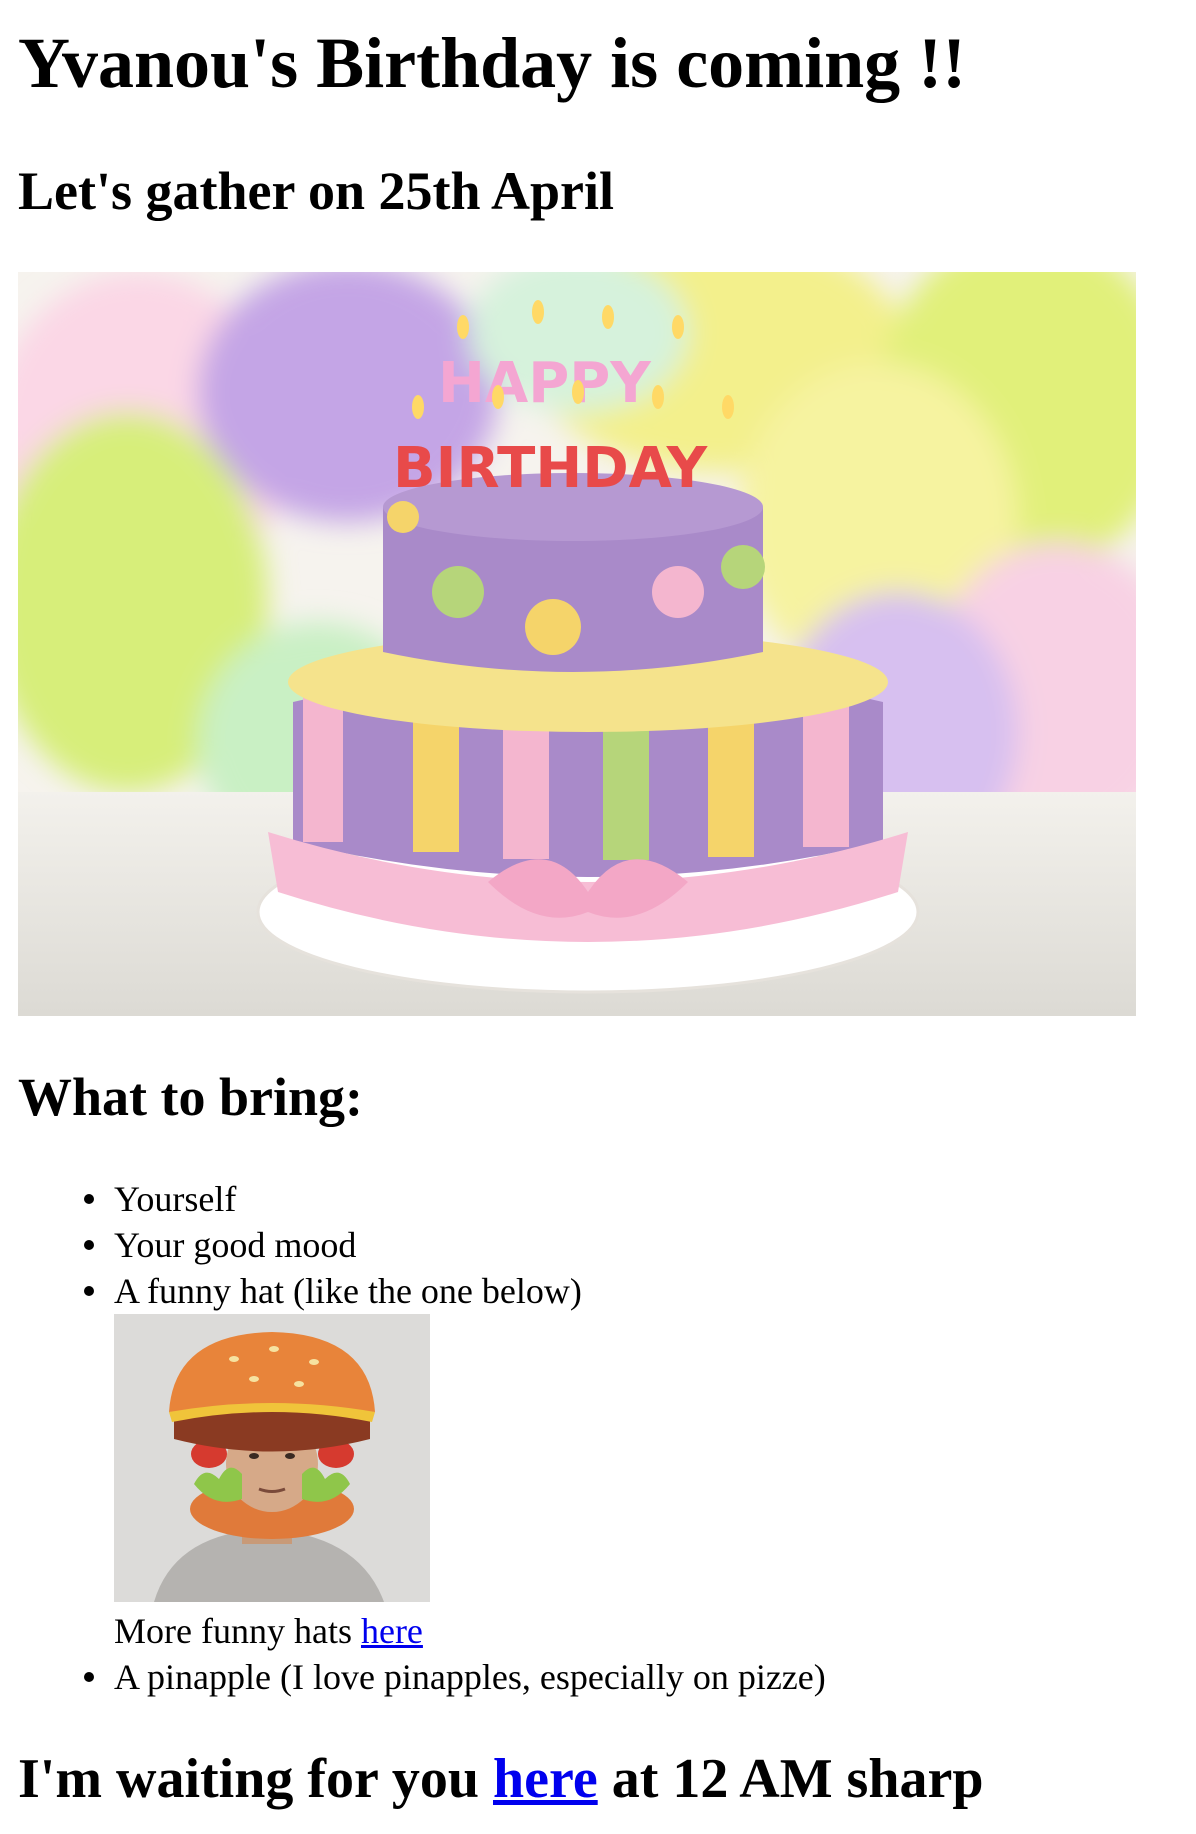  I want to click on location-link: here, so click(545, 1779).